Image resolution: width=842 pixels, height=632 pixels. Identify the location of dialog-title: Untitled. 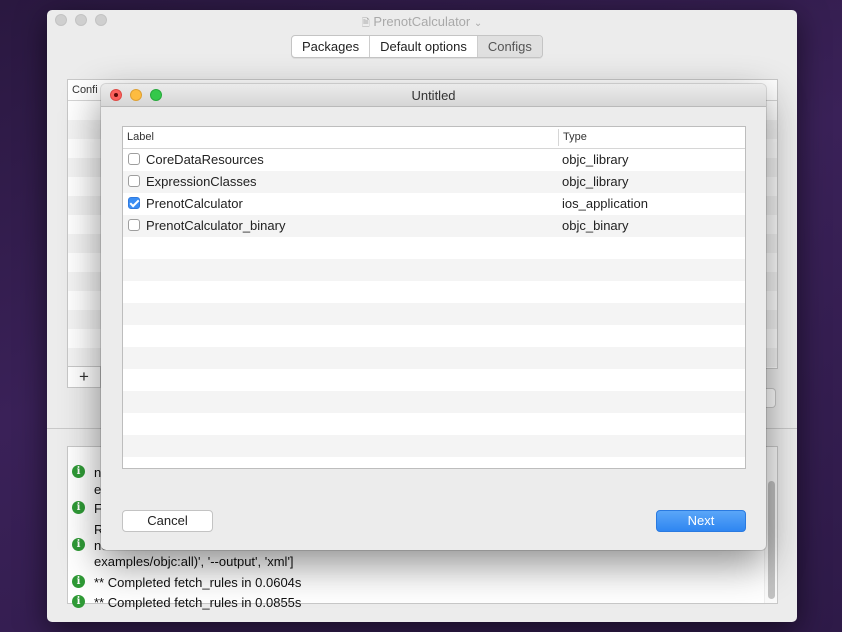
(433, 95).